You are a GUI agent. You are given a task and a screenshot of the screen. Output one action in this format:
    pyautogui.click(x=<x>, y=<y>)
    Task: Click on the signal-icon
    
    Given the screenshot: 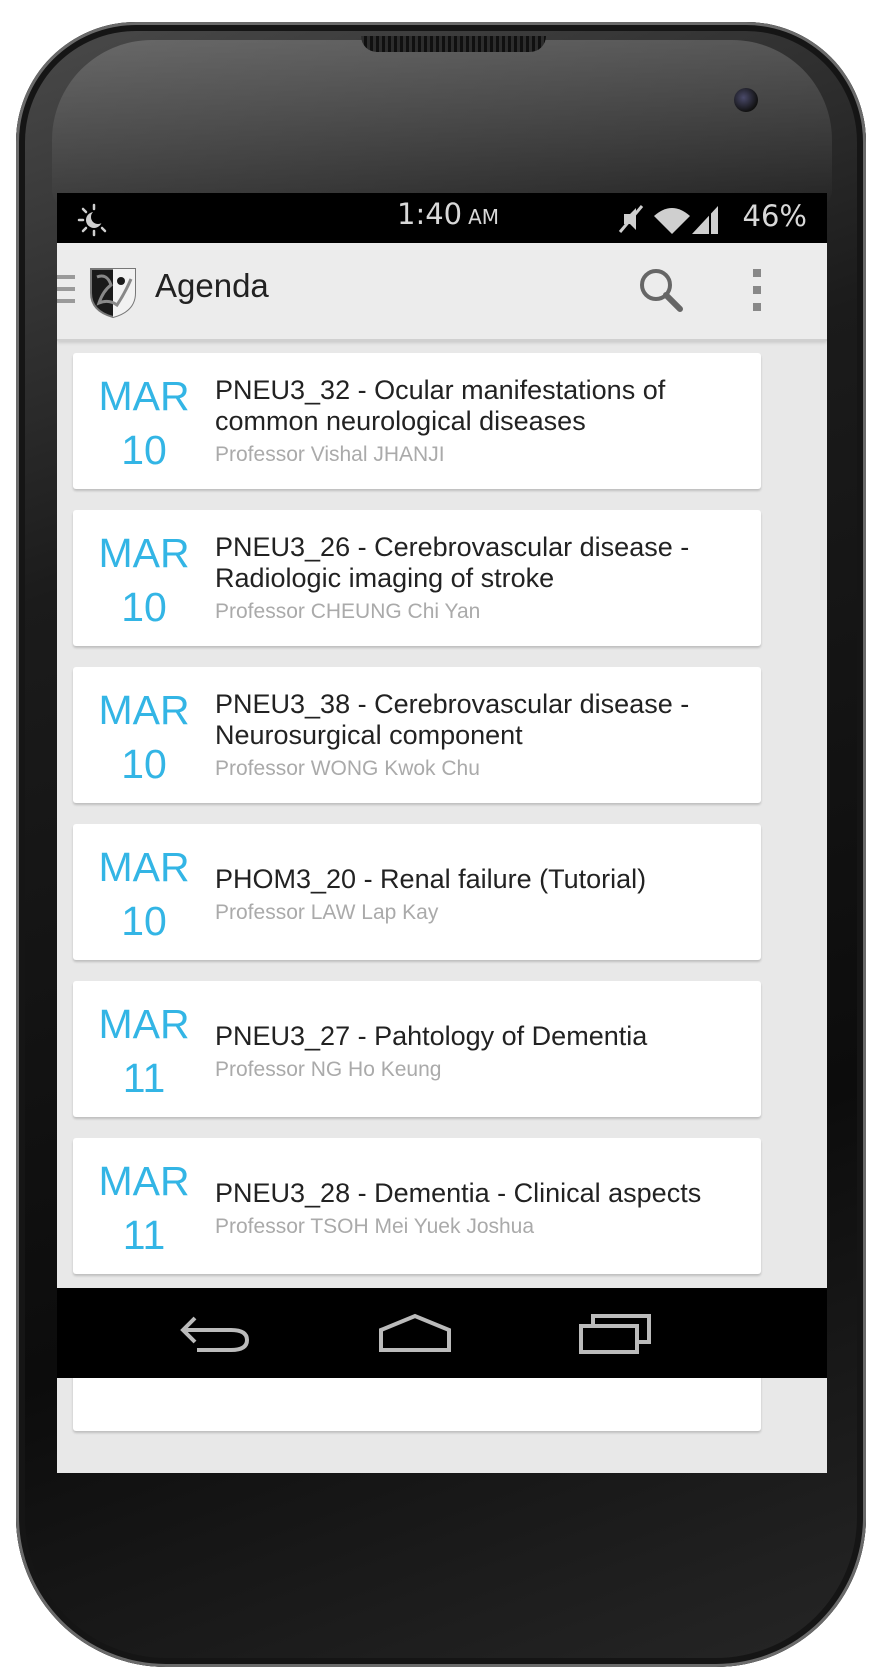 What is the action you would take?
    pyautogui.click(x=705, y=220)
    